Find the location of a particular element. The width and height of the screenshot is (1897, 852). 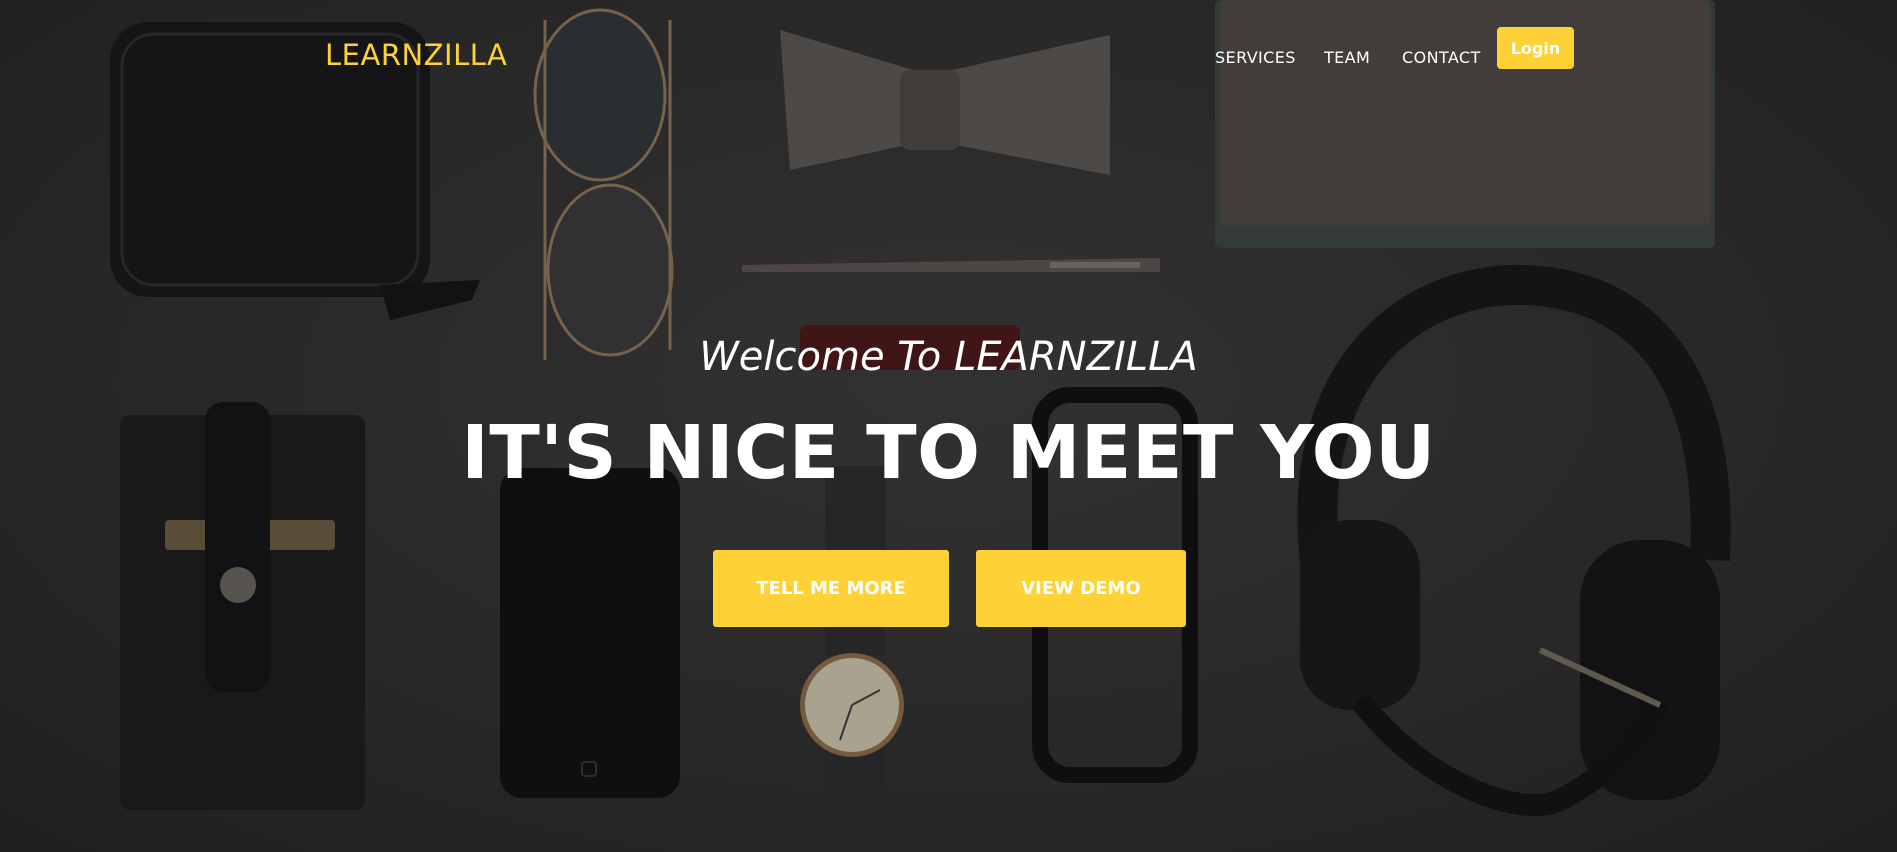

login-button: Login is located at coordinates (1535, 48).